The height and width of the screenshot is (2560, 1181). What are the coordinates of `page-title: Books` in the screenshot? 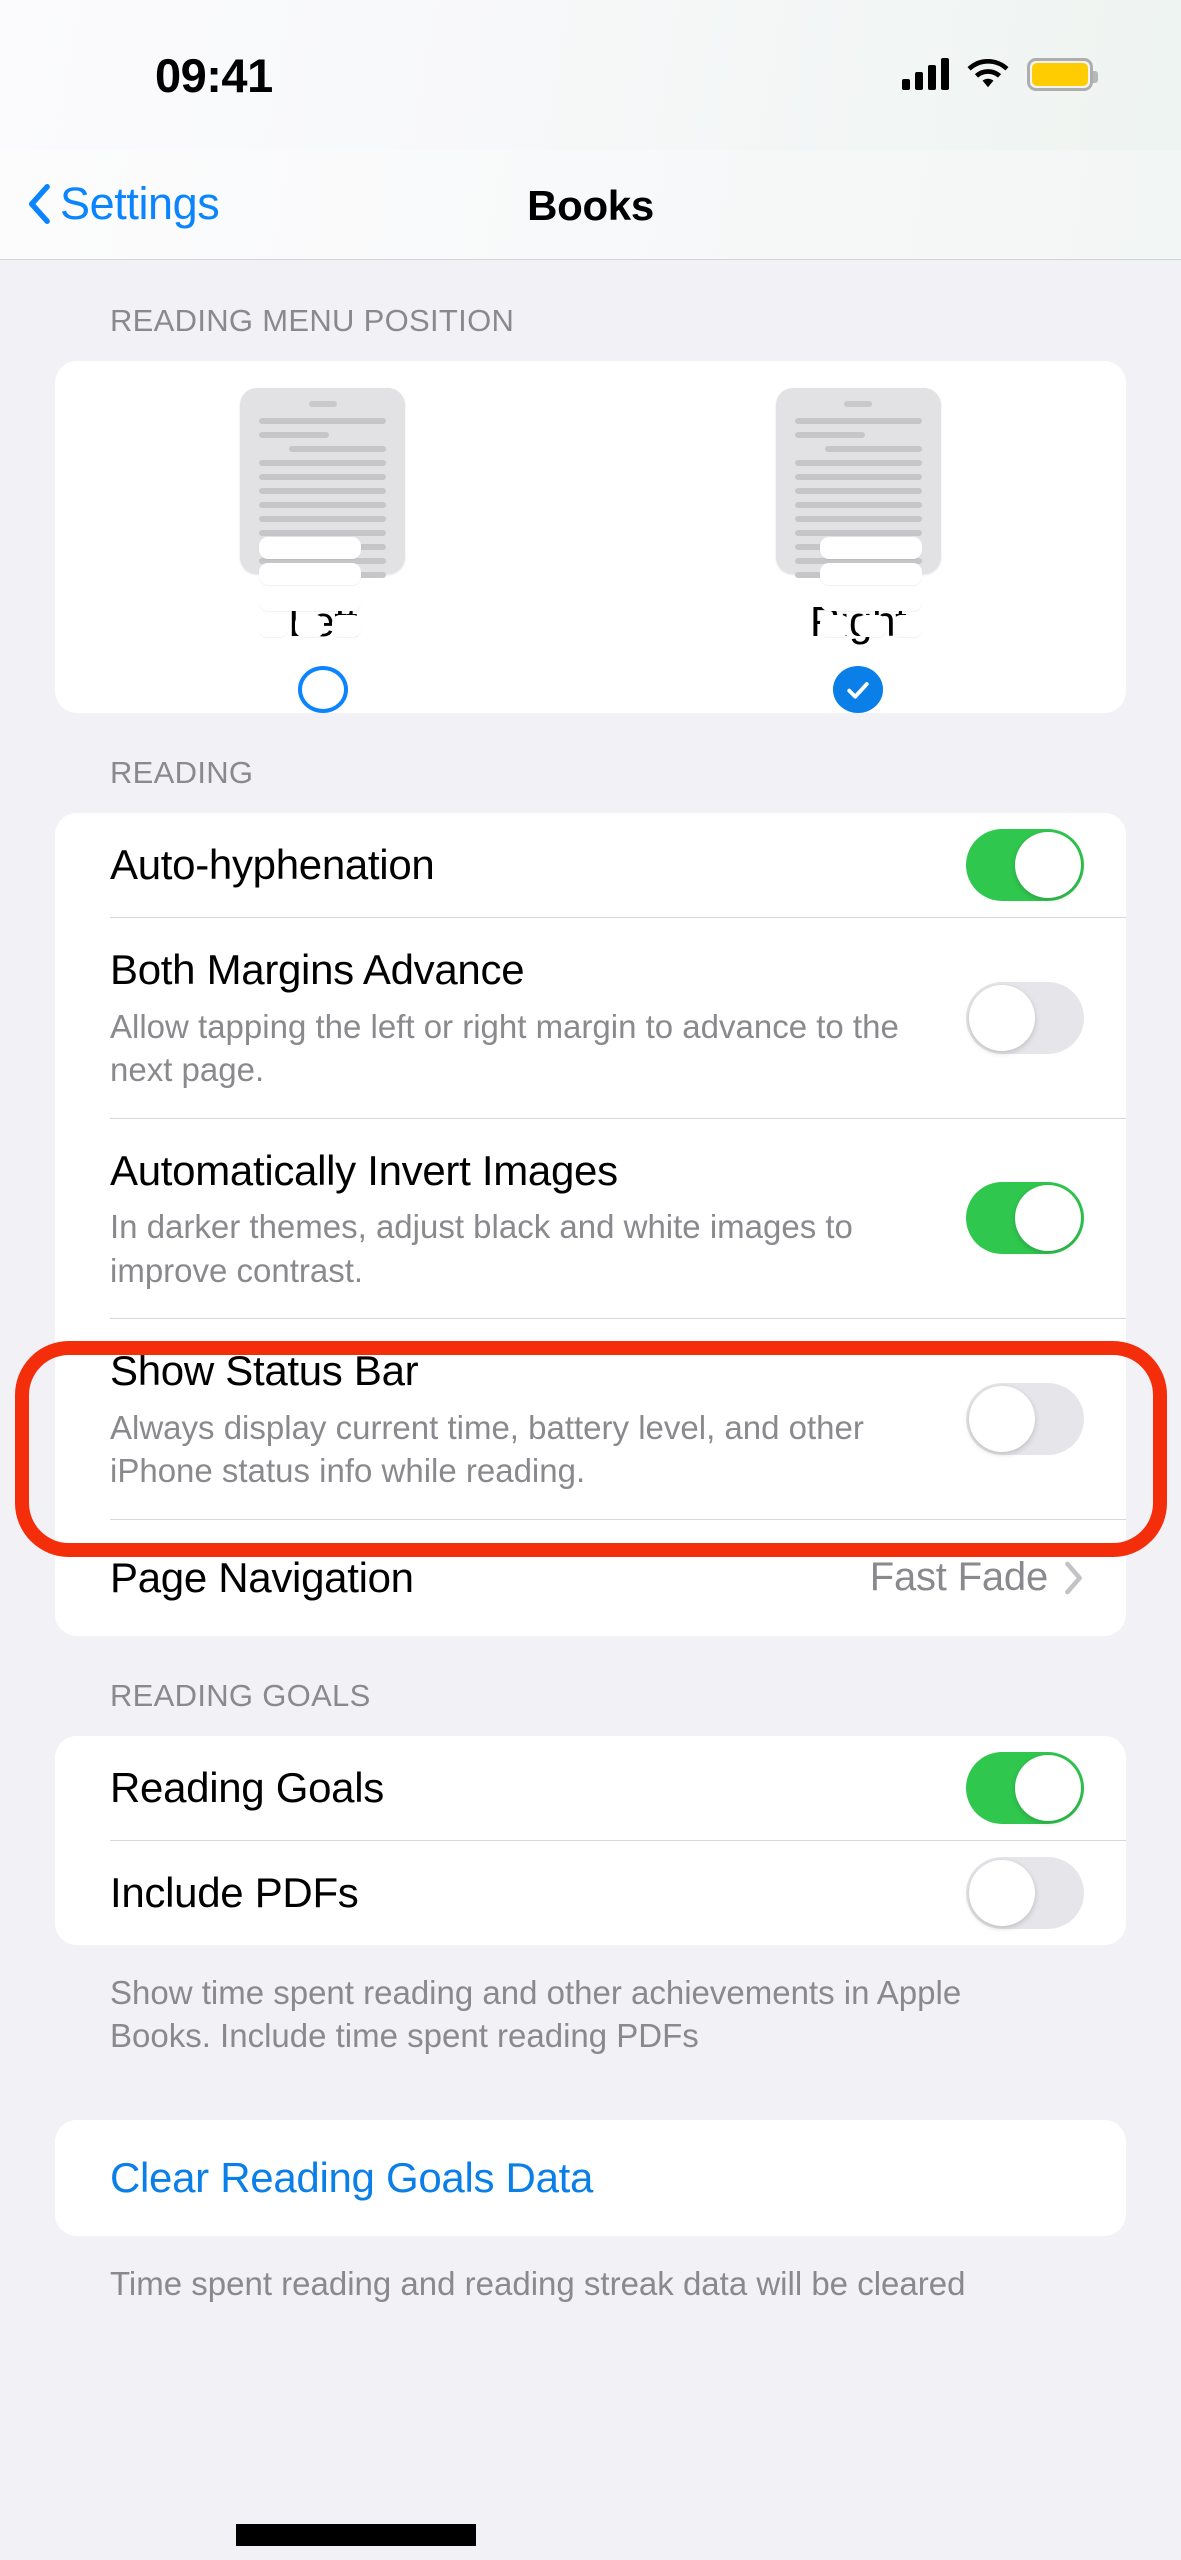 It's located at (590, 205).